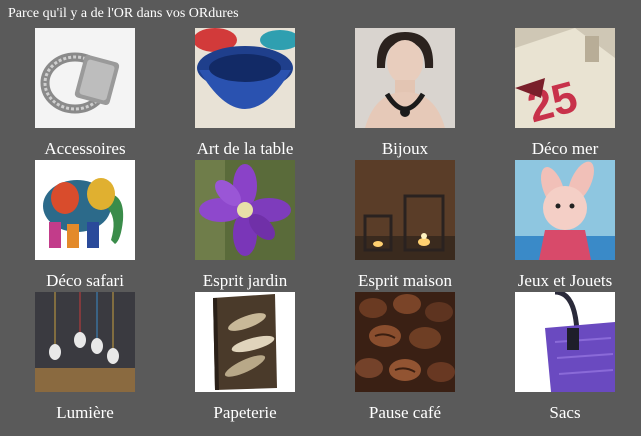 The image size is (641, 436). I want to click on category-label: Esprit maison, so click(405, 280).